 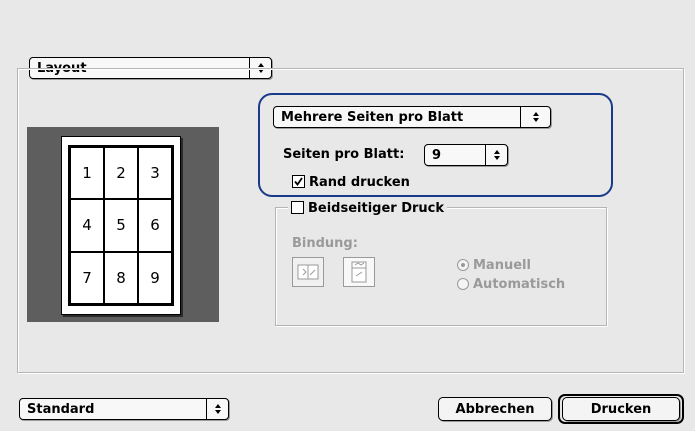 I want to click on preview-page: 1, so click(x=87, y=173).